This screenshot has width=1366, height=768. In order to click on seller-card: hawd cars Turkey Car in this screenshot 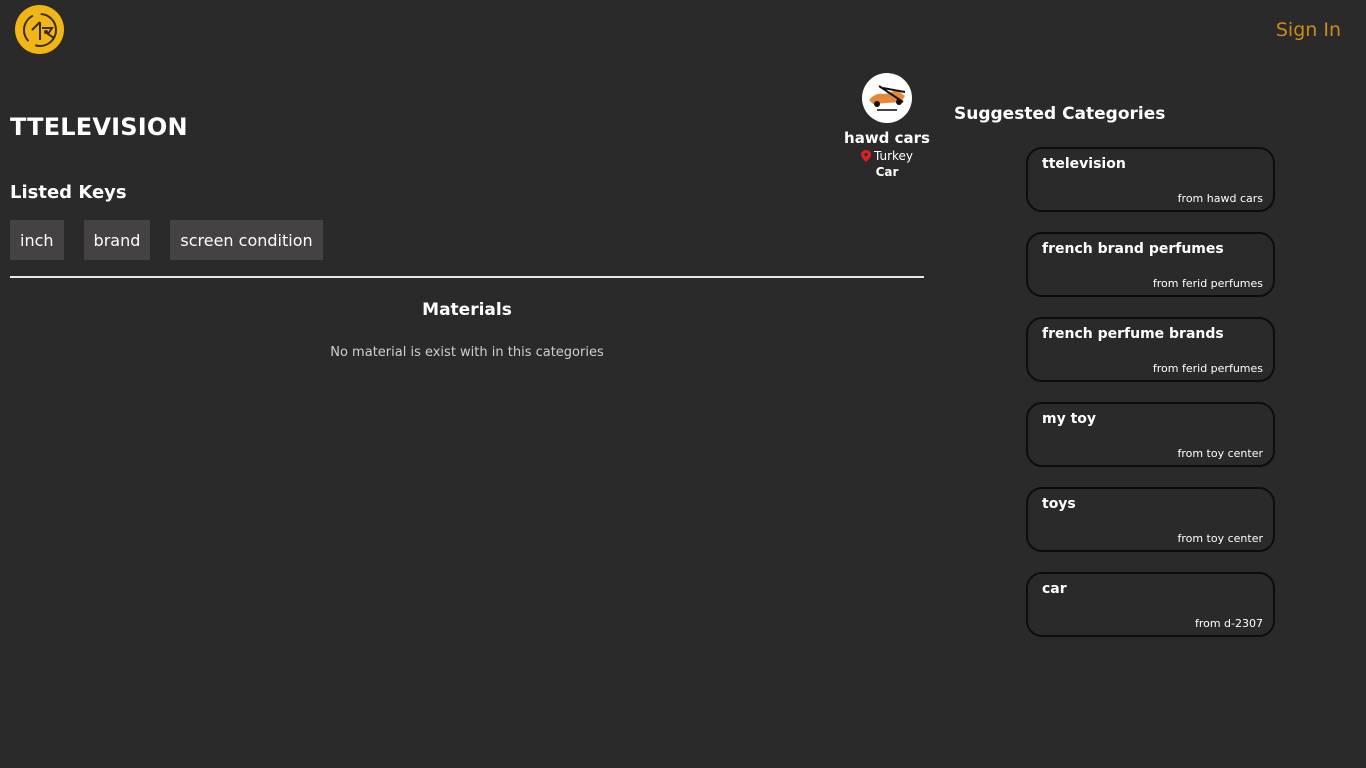, I will do `click(887, 126)`.